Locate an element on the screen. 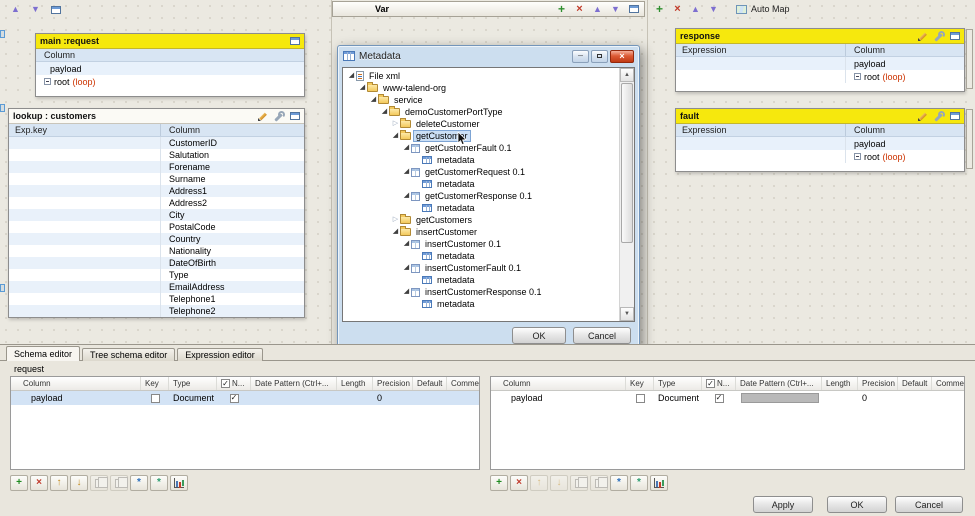 Image resolution: width=975 pixels, height=516 pixels. date-pattern-cell is located at coordinates (779, 398).